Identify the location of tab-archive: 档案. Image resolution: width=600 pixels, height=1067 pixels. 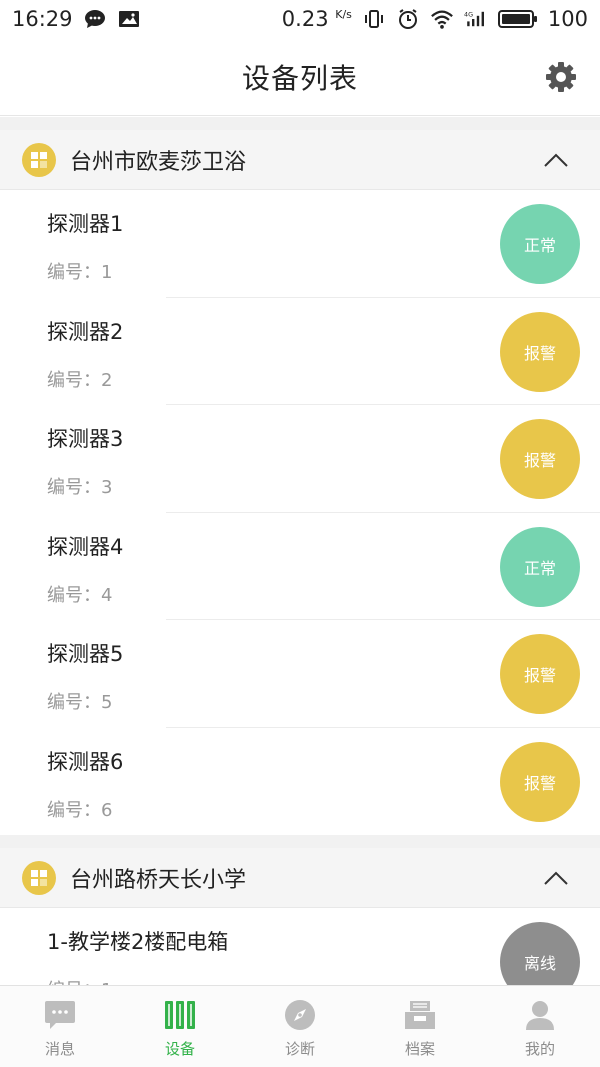
(420, 1026).